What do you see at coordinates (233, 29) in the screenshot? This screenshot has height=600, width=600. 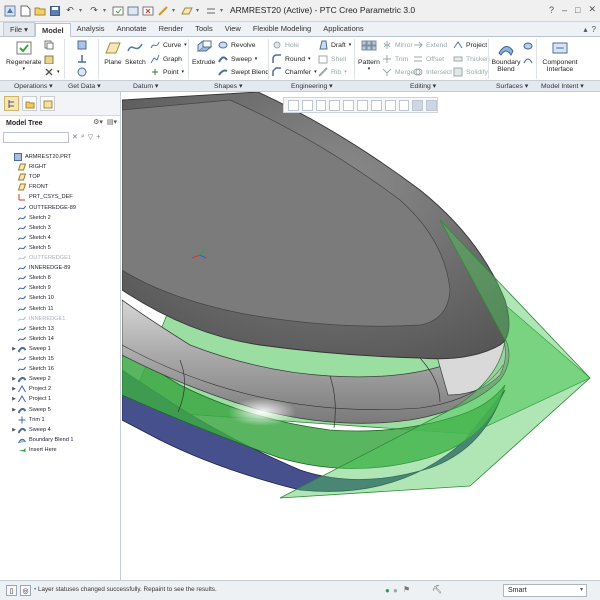 I see `tab-view: View` at bounding box center [233, 29].